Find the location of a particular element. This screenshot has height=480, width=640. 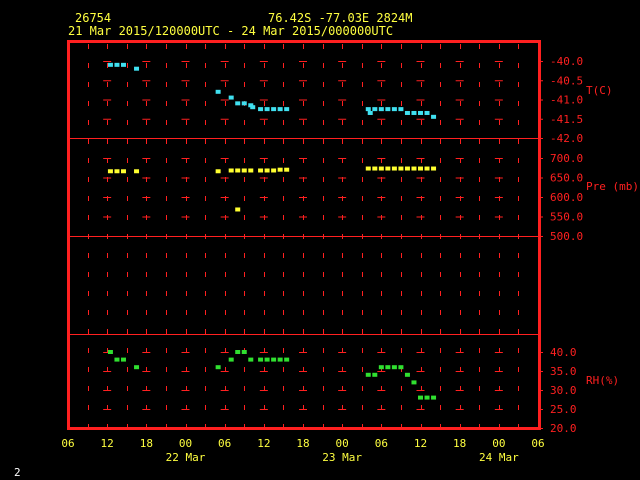

x-day-label: 22 Mar is located at coordinates (186, 457).